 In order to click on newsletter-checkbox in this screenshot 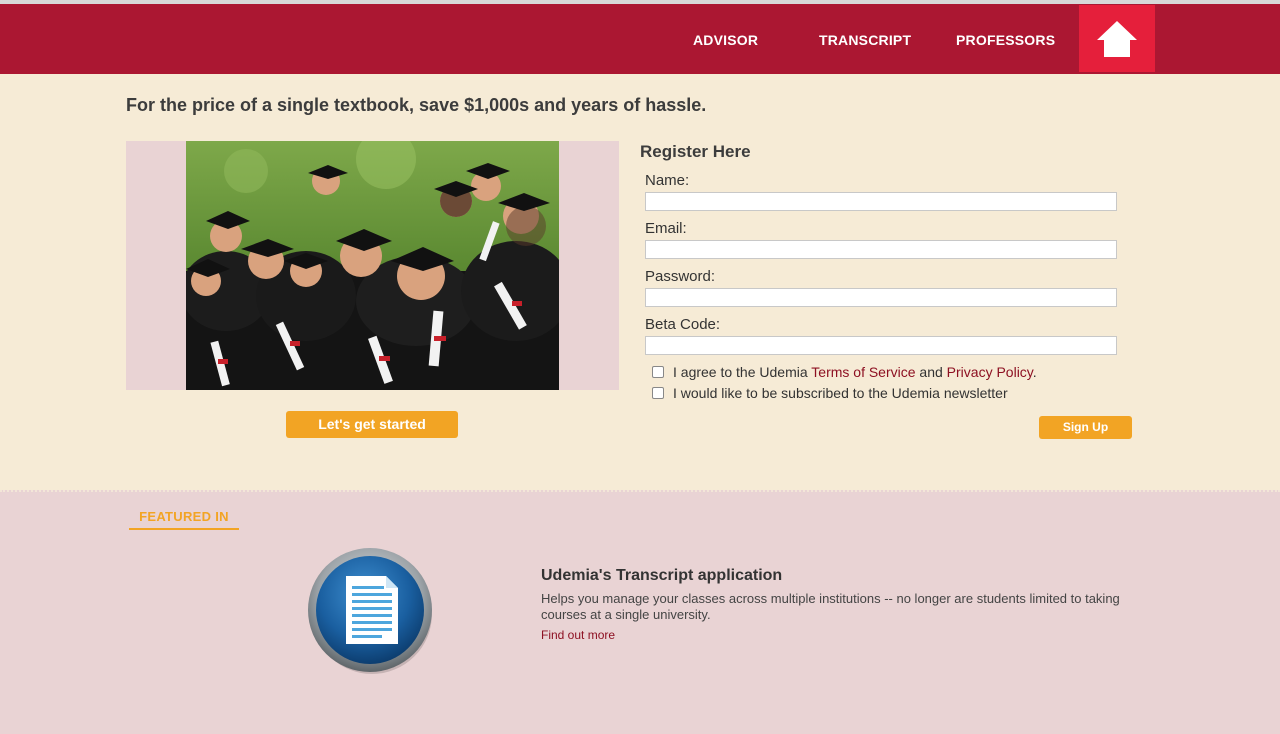, I will do `click(658, 393)`.